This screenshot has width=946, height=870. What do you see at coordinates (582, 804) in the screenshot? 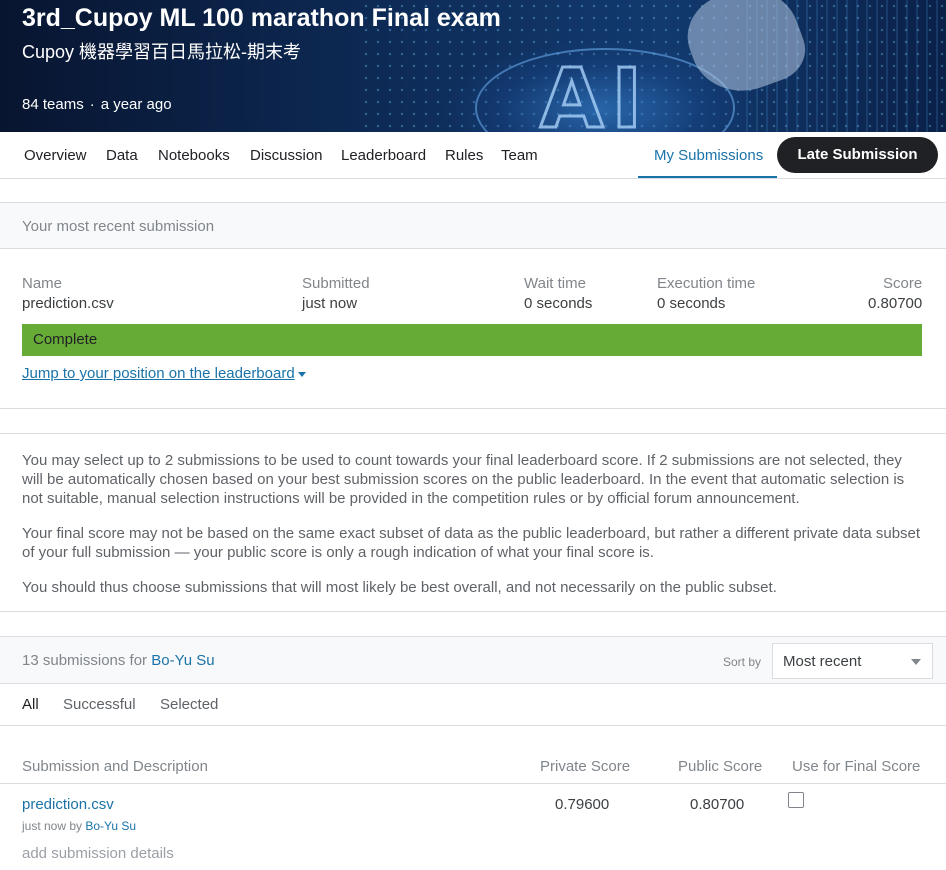
I see `private-score-value: 0.79600` at bounding box center [582, 804].